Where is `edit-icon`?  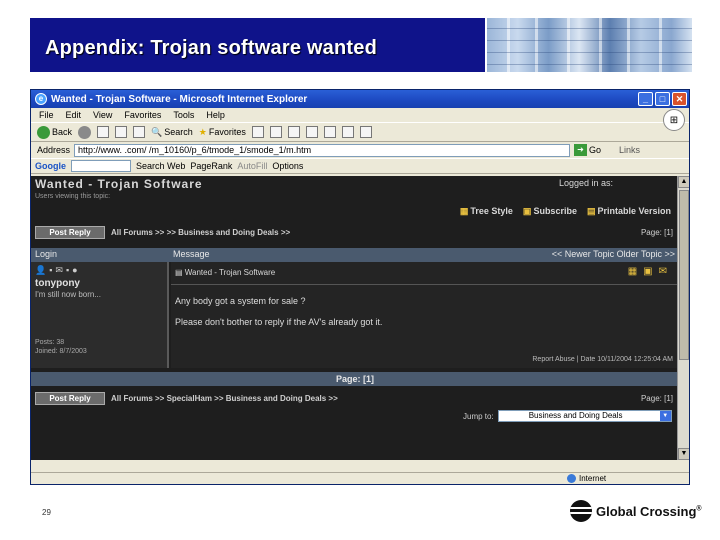
edit-icon is located at coordinates (329, 132).